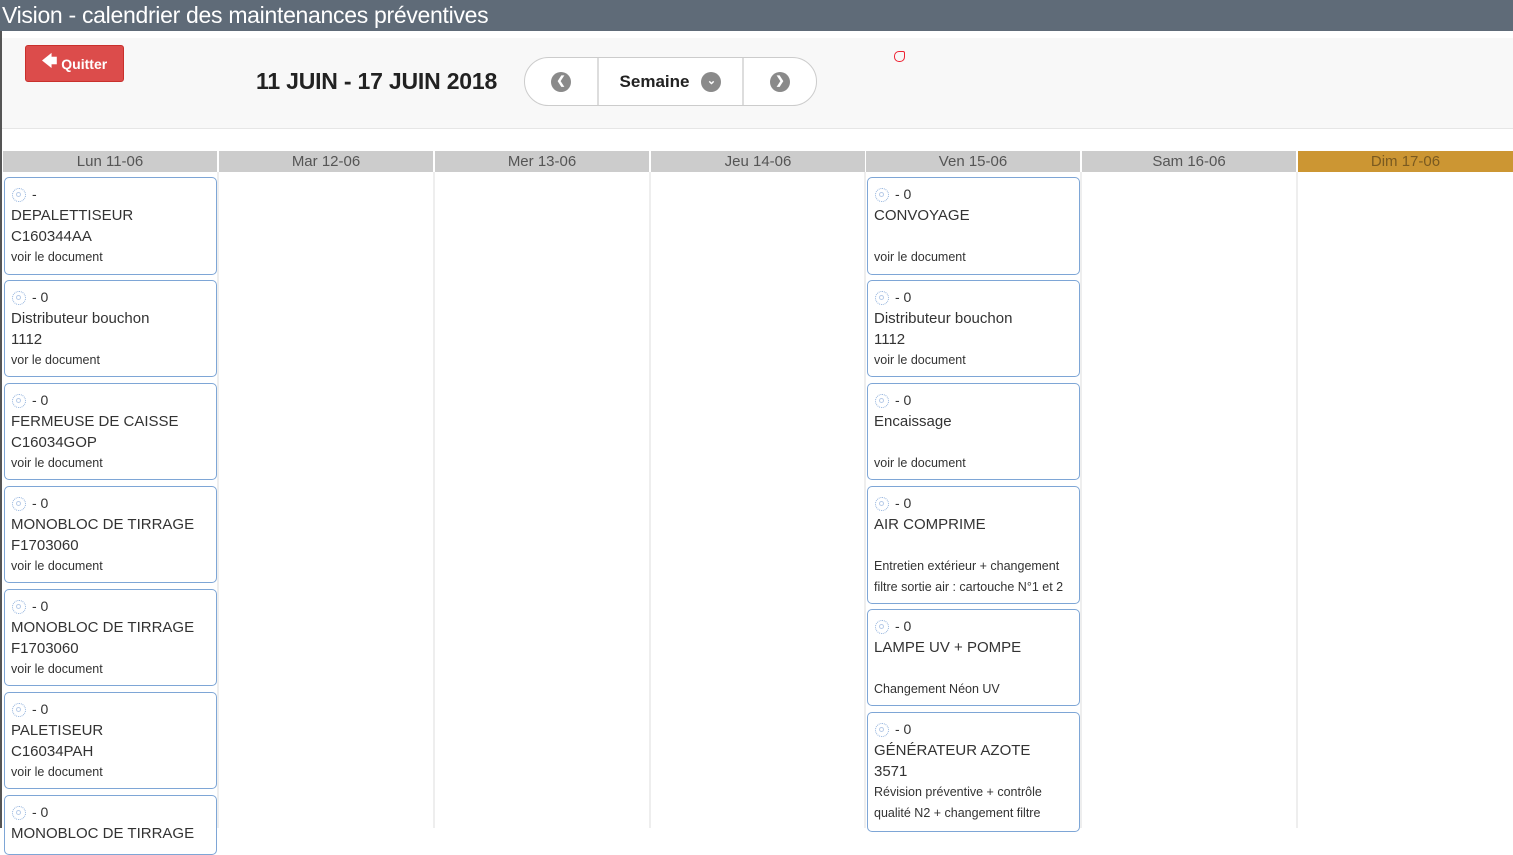  I want to click on event-equipment-name: CONVOYAGE, so click(922, 215).